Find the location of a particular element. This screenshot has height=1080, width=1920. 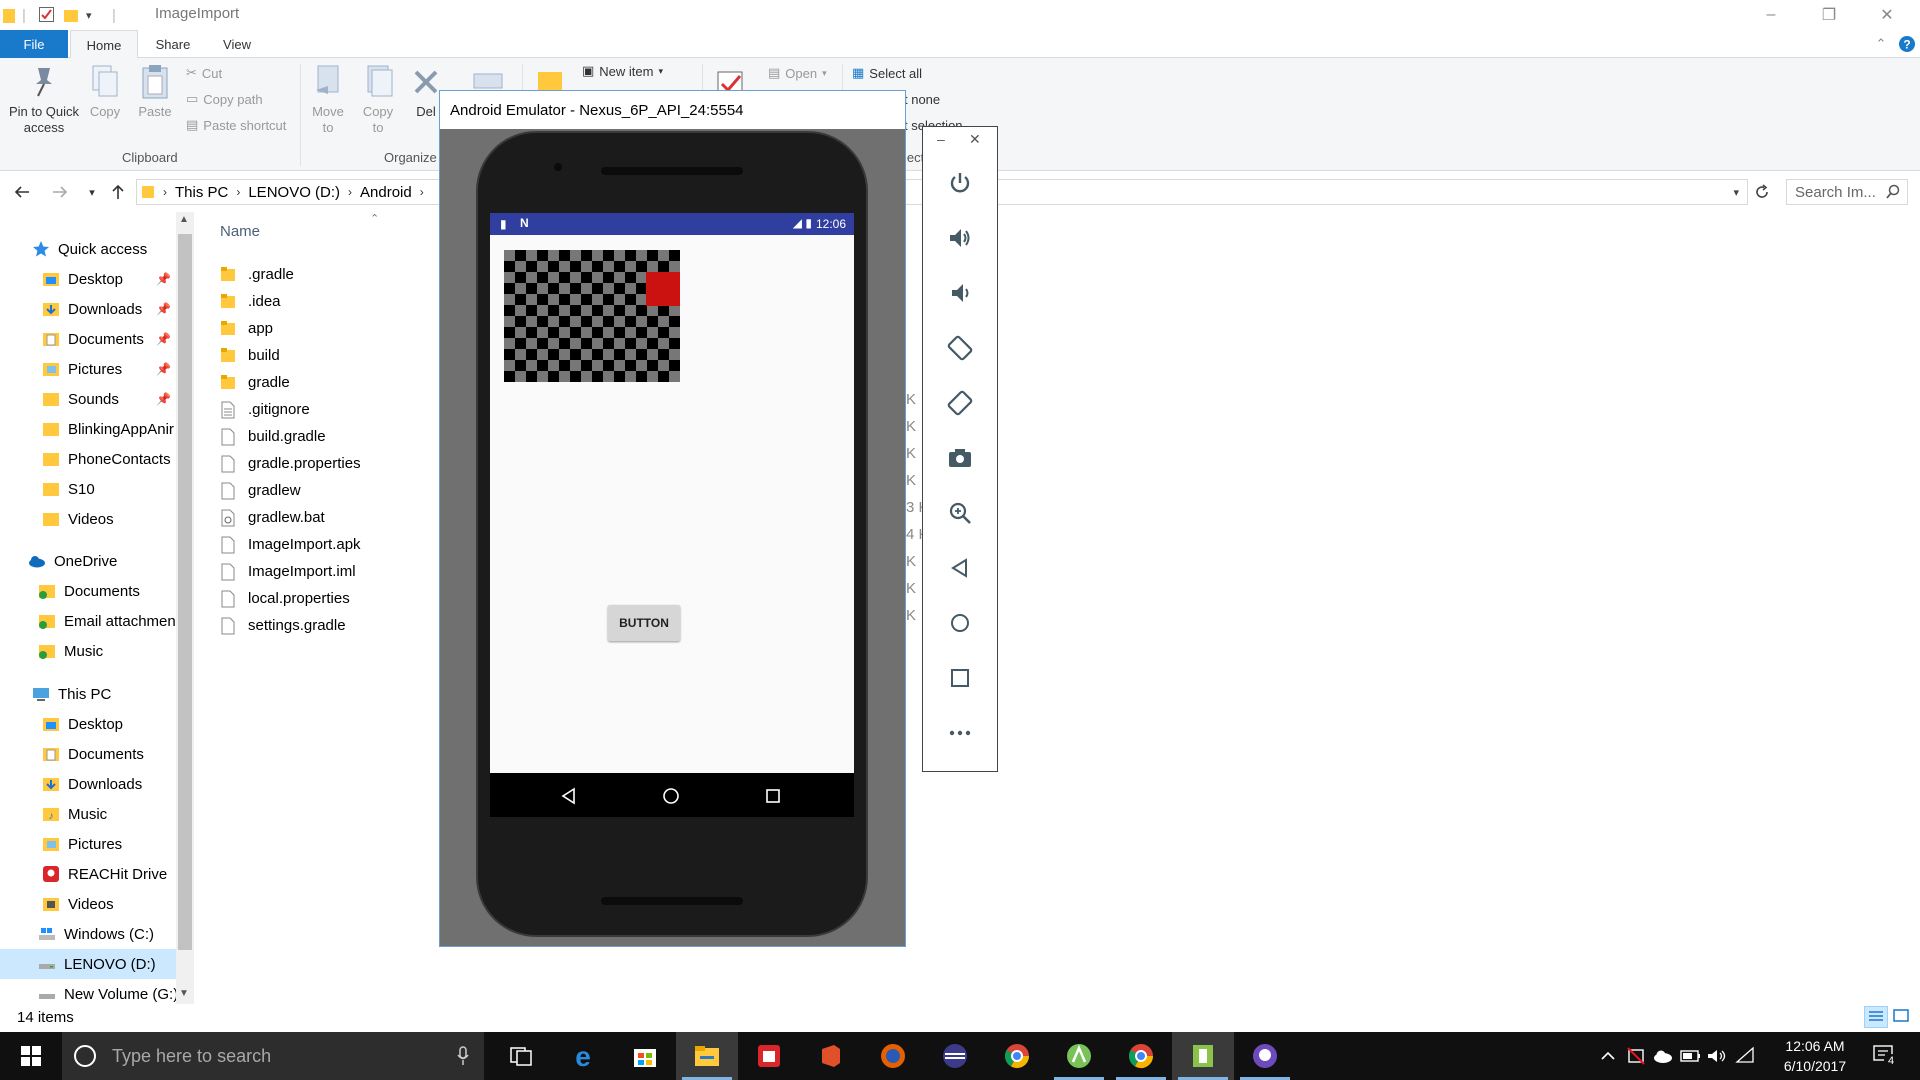

nav-back-icon is located at coordinates (569, 796).